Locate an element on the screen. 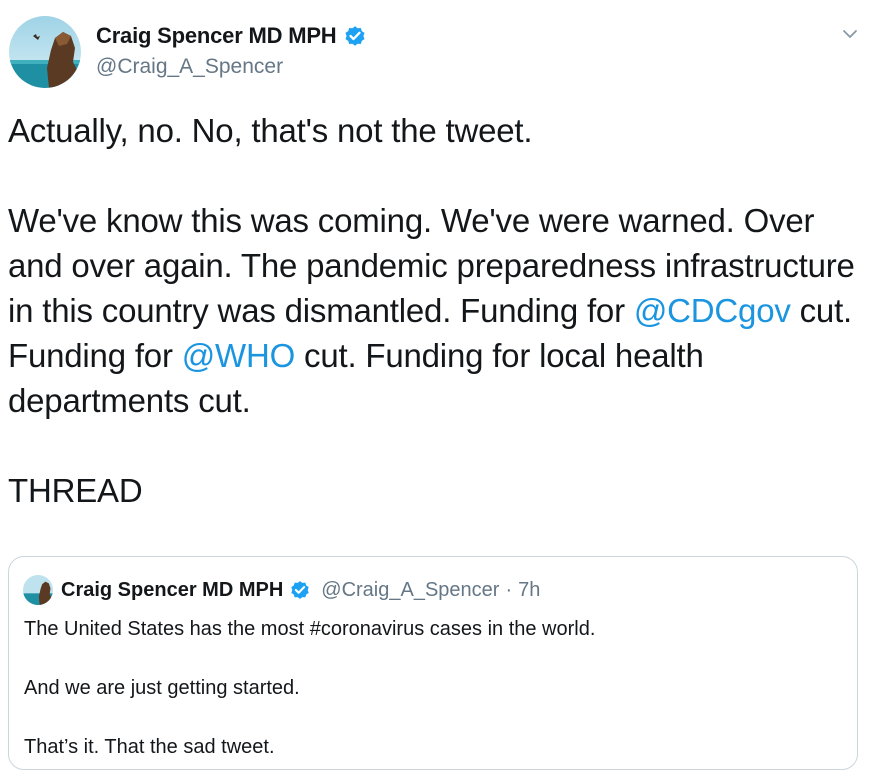 The image size is (890, 778). avatar is located at coordinates (45, 52).